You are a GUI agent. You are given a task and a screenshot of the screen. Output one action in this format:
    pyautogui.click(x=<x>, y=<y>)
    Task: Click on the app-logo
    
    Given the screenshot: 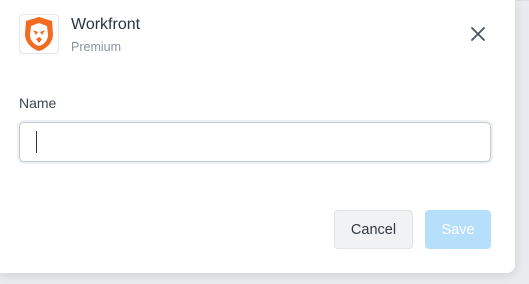 What is the action you would take?
    pyautogui.click(x=39, y=34)
    